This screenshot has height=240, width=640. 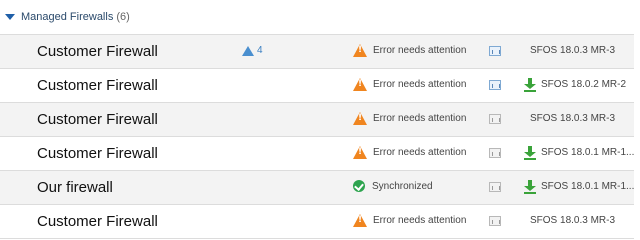 What do you see at coordinates (320, 17) in the screenshot?
I see `group-header-managed-firewalls: Managed Firewalls (6)` at bounding box center [320, 17].